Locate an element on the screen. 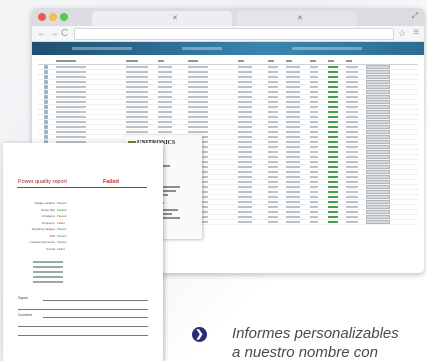 This screenshot has height=361, width=427. reload-icon: C is located at coordinates (64, 34).